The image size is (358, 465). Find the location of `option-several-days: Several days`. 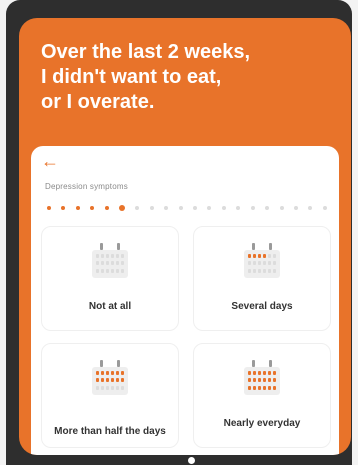

option-several-days: Several days is located at coordinates (262, 278).